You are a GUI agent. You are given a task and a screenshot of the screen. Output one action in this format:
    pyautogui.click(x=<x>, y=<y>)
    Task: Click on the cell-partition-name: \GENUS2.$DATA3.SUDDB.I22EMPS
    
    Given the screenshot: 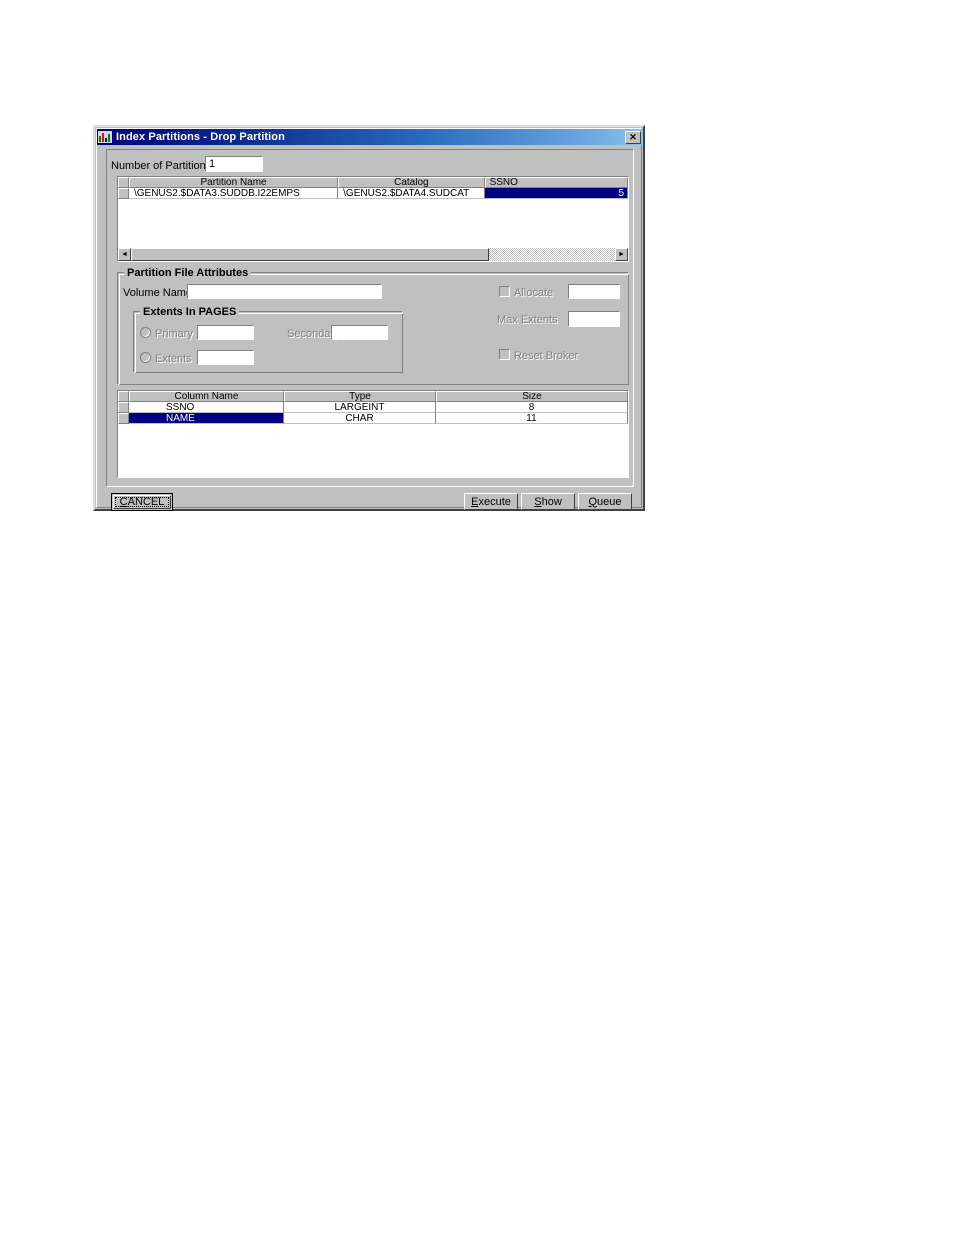 What is the action you would take?
    pyautogui.click(x=233, y=193)
    